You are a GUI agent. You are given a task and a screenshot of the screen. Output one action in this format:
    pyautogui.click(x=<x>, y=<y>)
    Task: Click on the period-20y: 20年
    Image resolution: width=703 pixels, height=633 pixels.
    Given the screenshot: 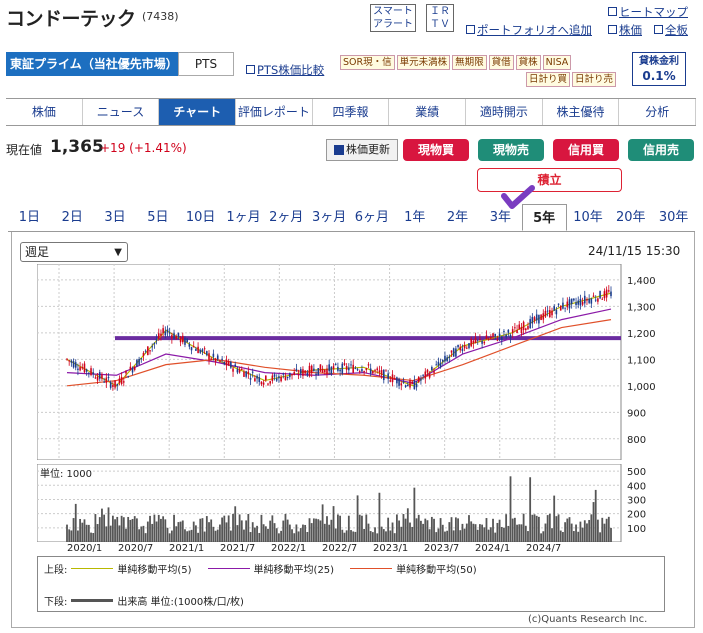 What is the action you would take?
    pyautogui.click(x=630, y=217)
    